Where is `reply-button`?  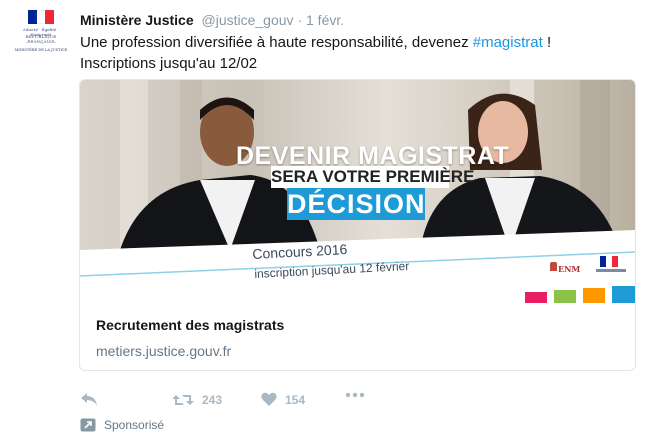
reply-button is located at coordinates (89, 399).